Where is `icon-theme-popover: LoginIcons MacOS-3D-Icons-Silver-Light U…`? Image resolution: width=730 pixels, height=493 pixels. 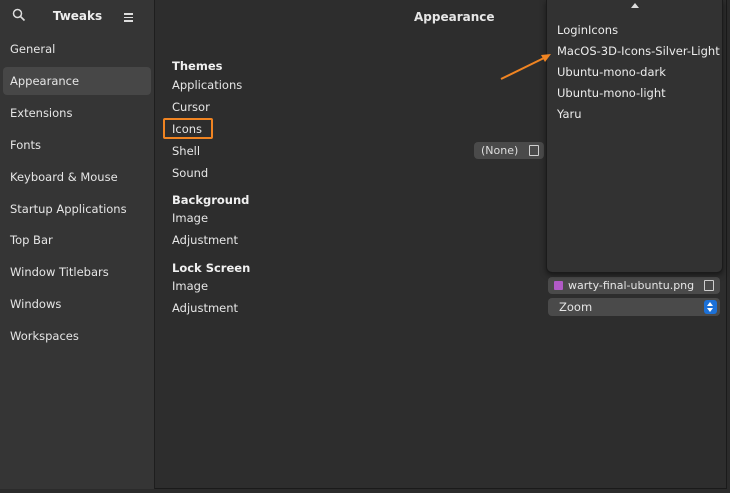
icon-theme-popover: LoginIcons MacOS-3D-Icons-Silver-Light U… is located at coordinates (634, 136).